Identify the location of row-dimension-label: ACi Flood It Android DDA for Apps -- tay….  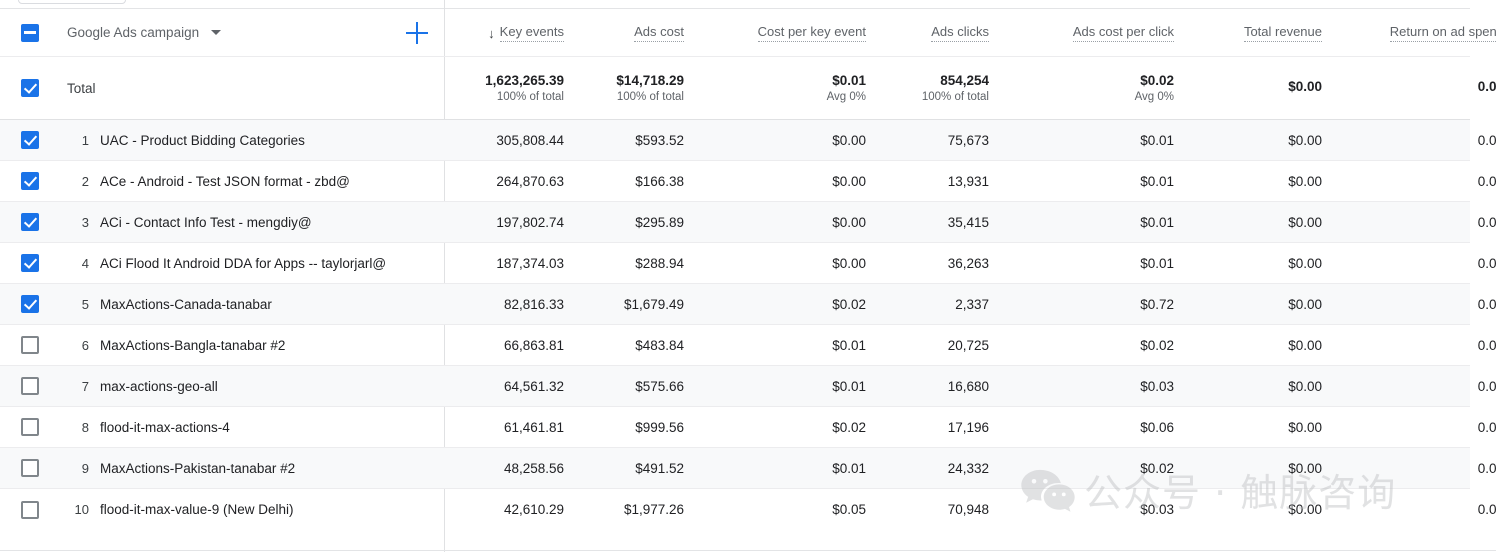
(243, 263).